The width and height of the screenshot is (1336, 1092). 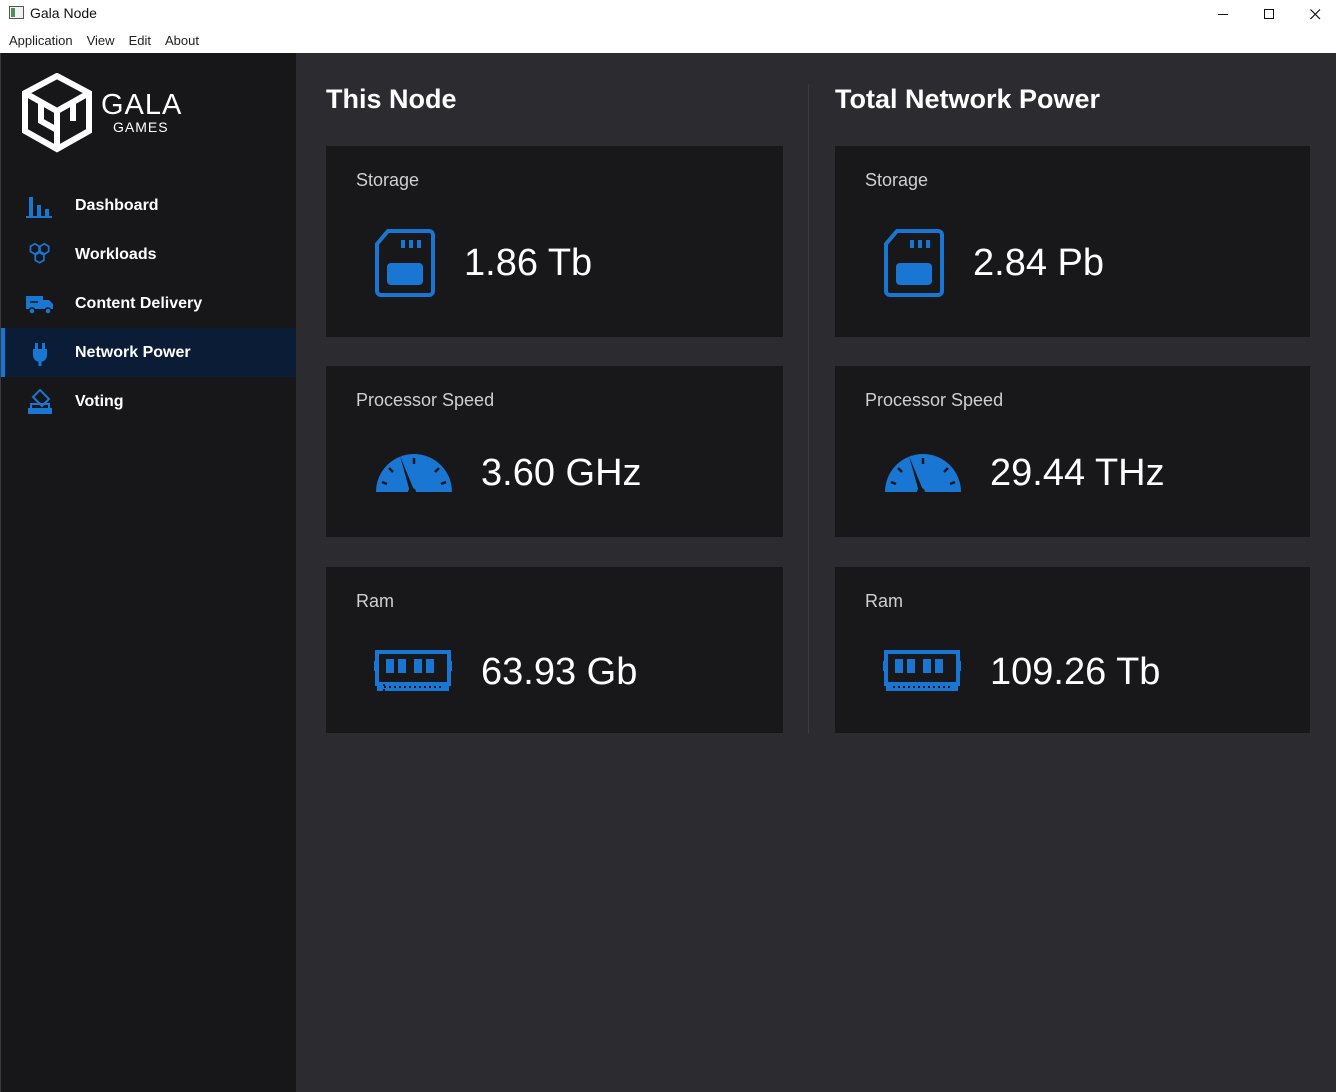 I want to click on storage-value: 1.86 Tb, so click(x=528, y=263).